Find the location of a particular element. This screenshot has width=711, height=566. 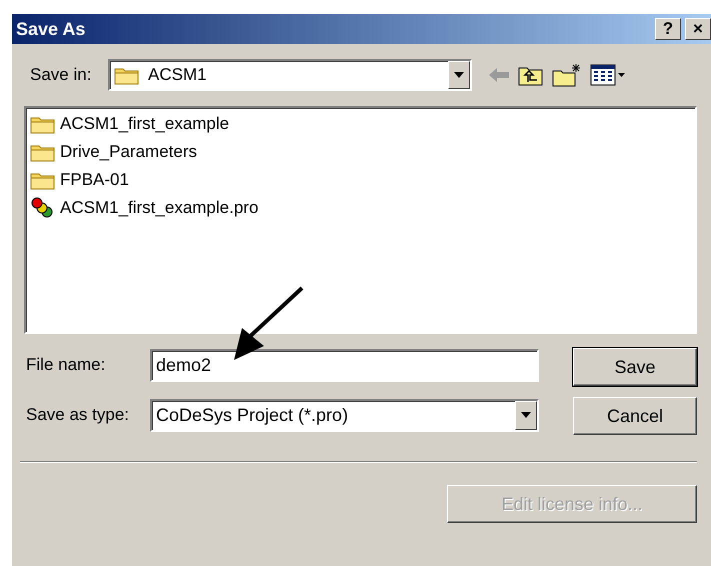

save-as-type-label: Save as type: is located at coordinates (78, 415).